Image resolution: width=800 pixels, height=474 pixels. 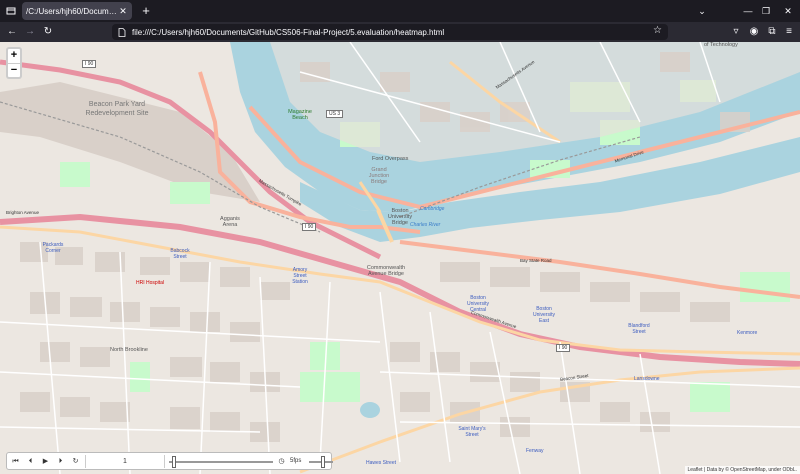 I want to click on label-amory-station: Amory Street Station, so click(x=300, y=276).